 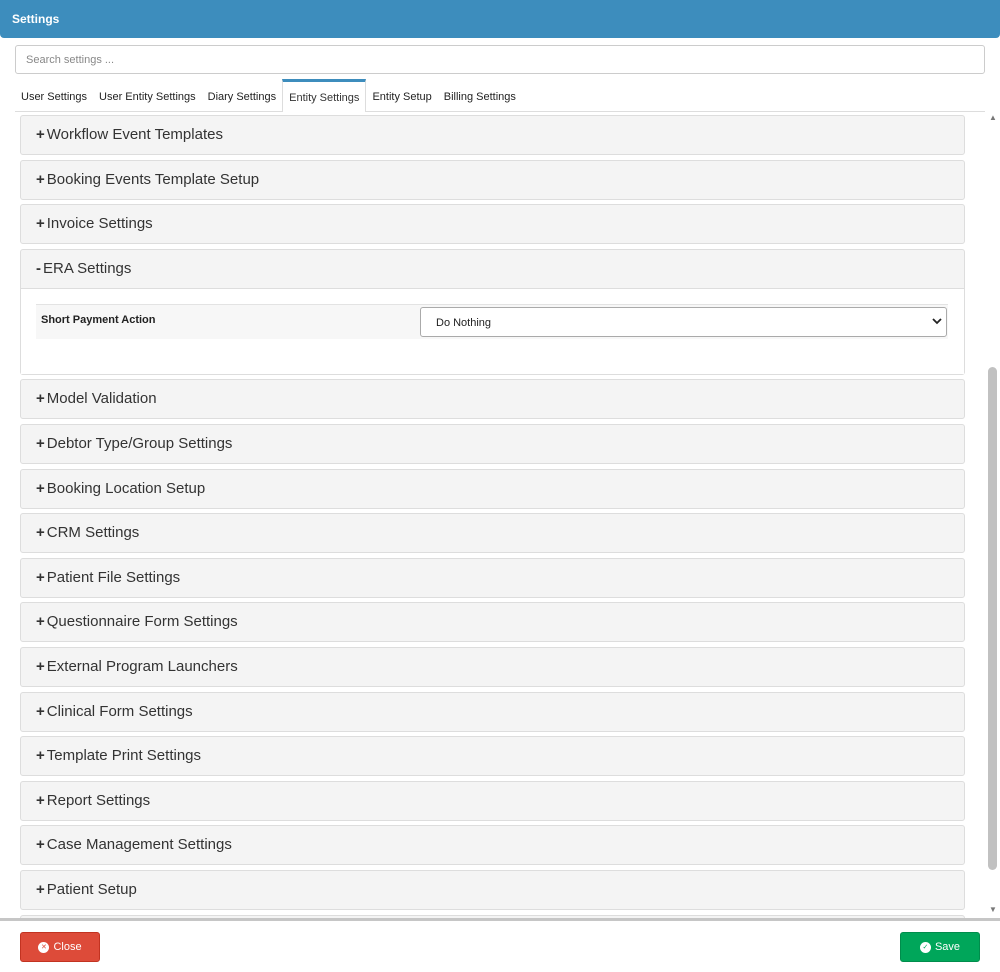 I want to click on panel-booking-location-setup: + Booking Location Setup, so click(x=492, y=488).